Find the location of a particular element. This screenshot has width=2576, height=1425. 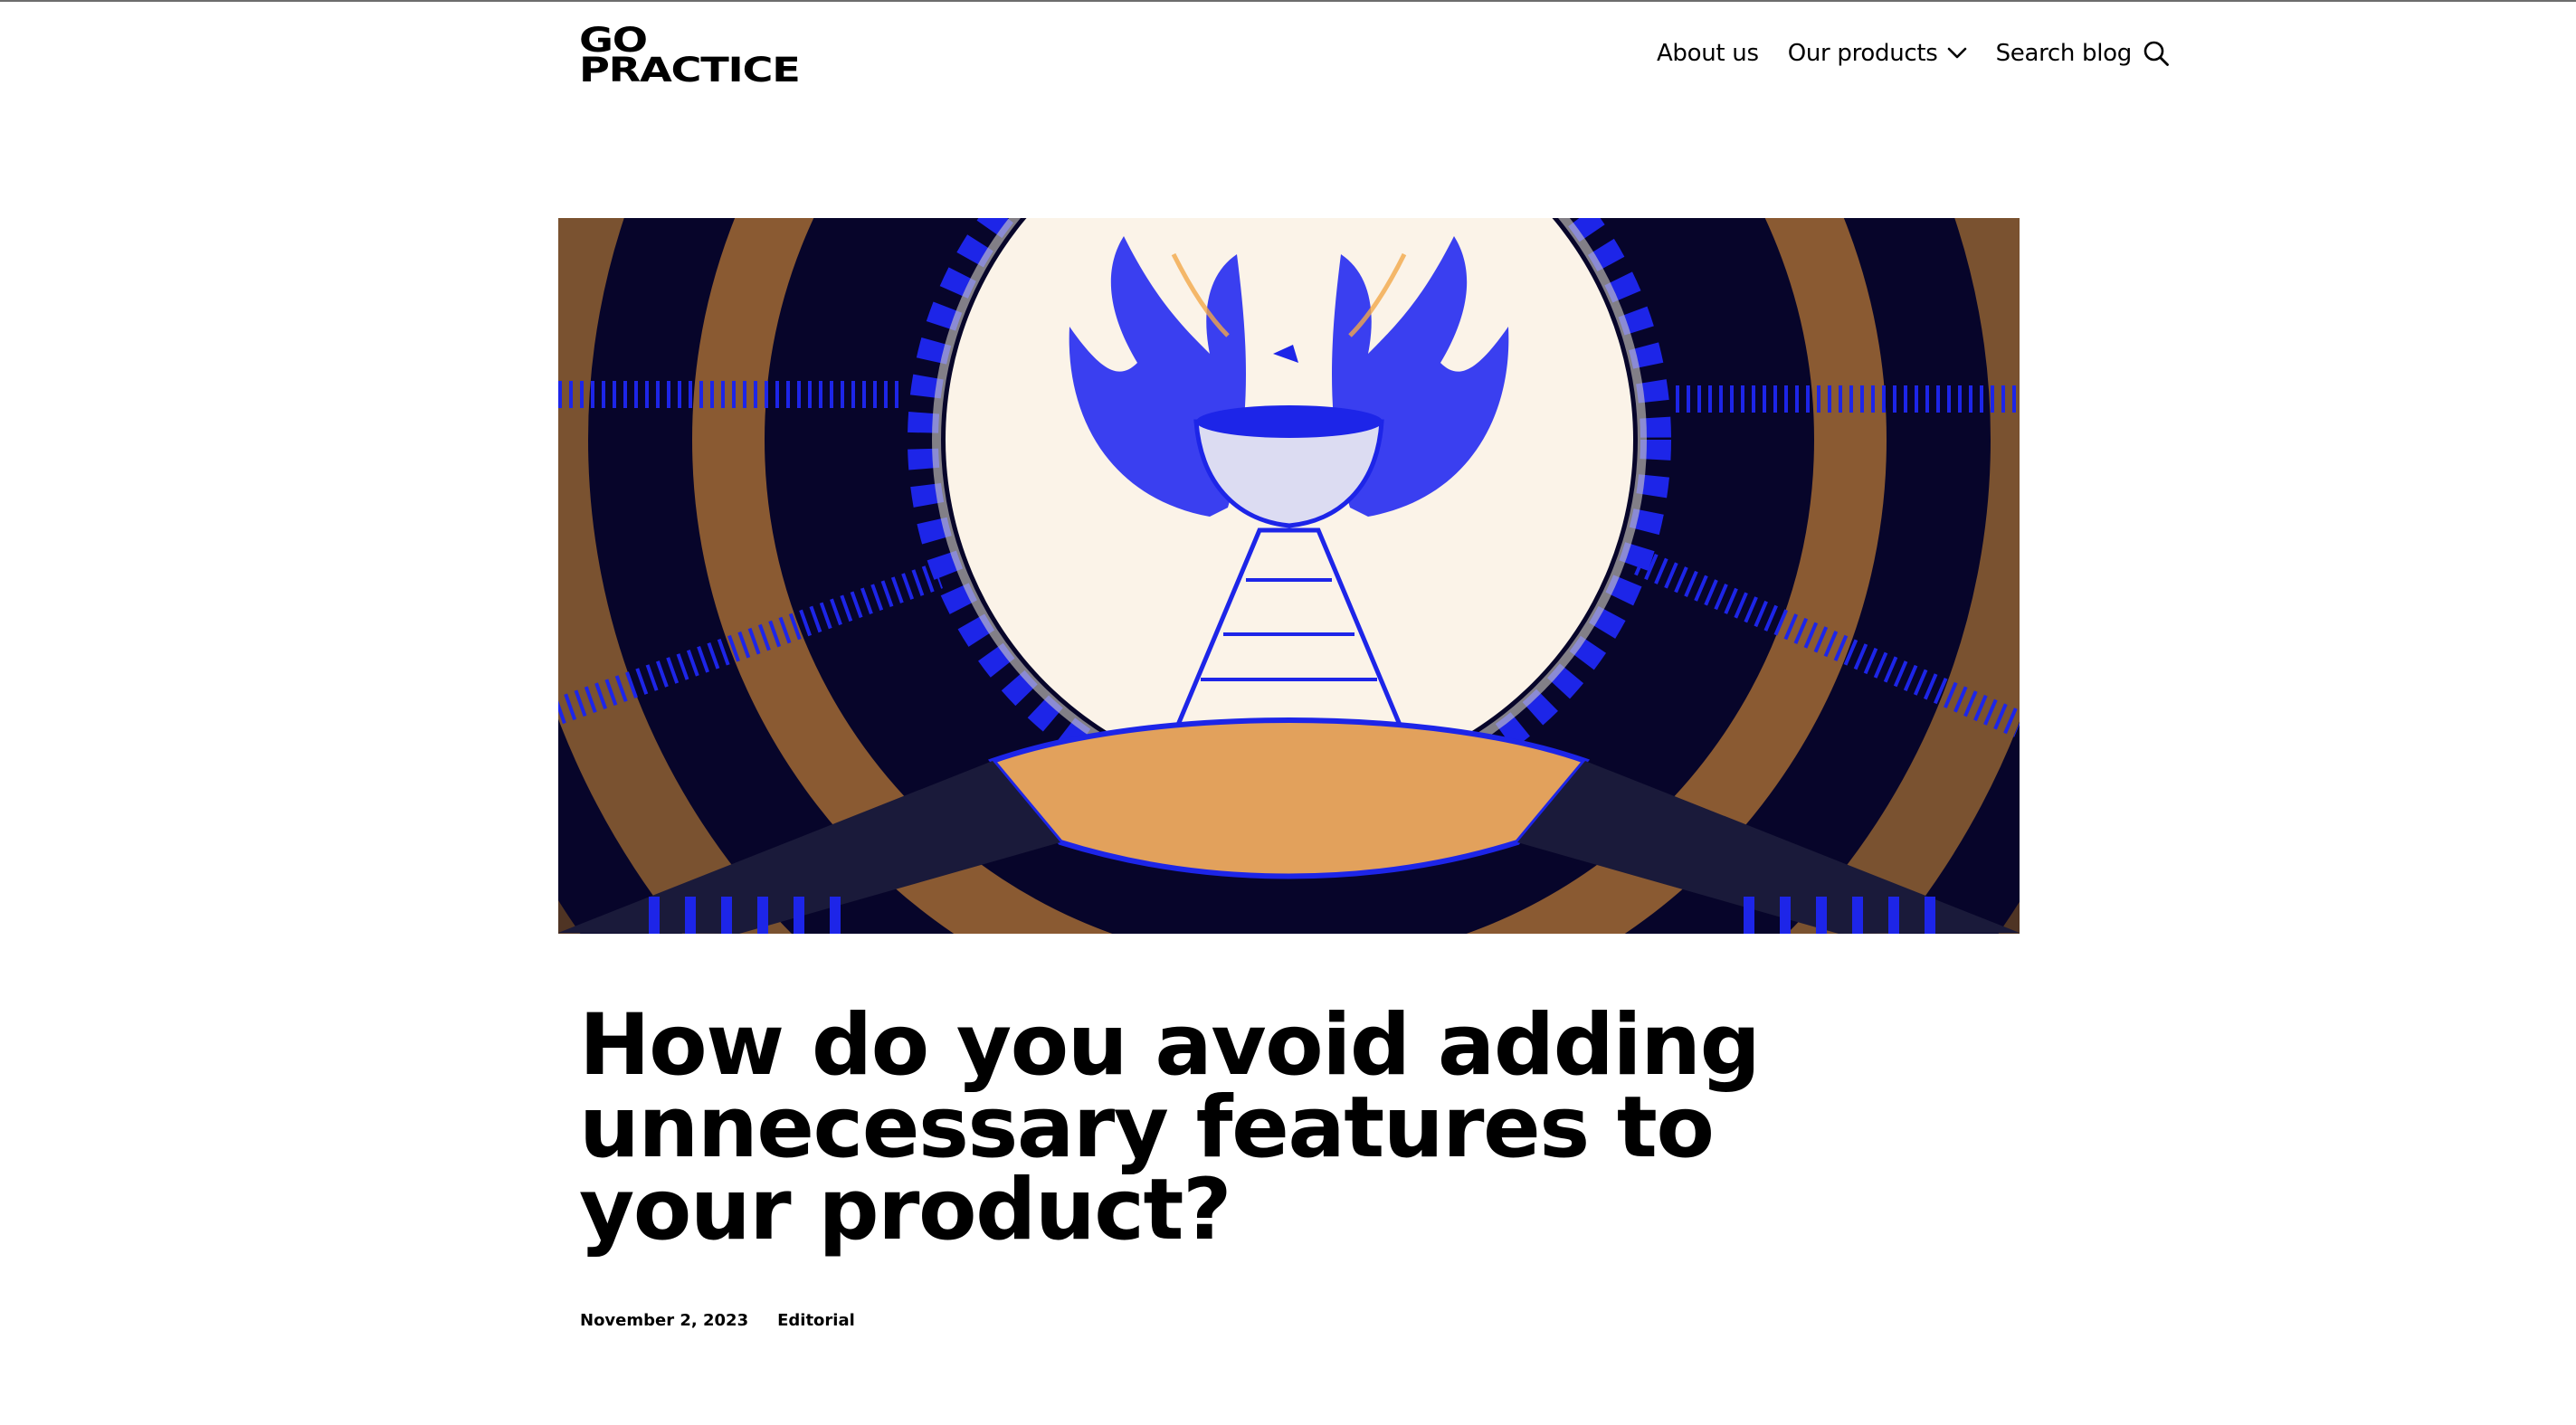

nav-our-products: Our products is located at coordinates (1877, 54).